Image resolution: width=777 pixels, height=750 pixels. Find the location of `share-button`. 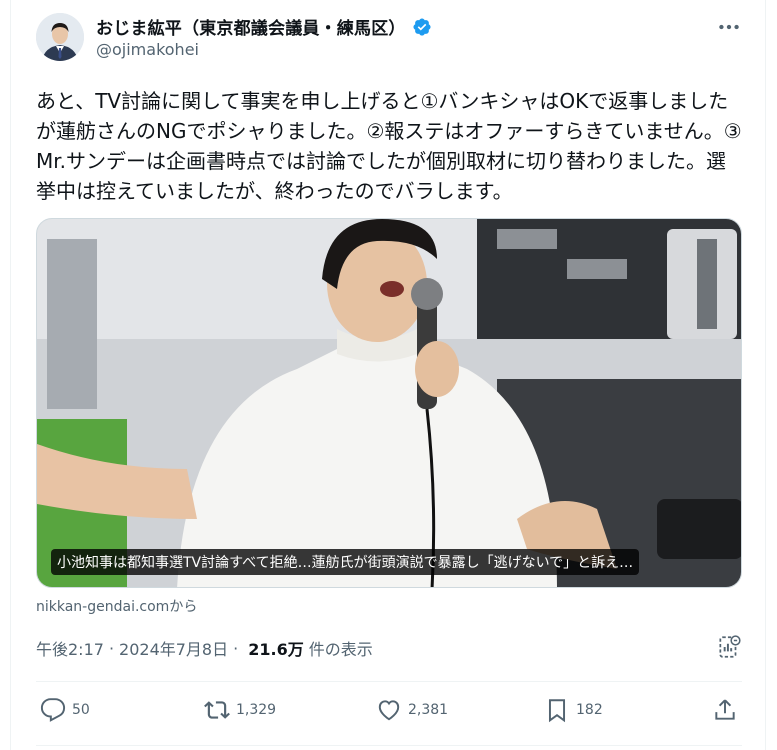

share-button is located at coordinates (725, 710).